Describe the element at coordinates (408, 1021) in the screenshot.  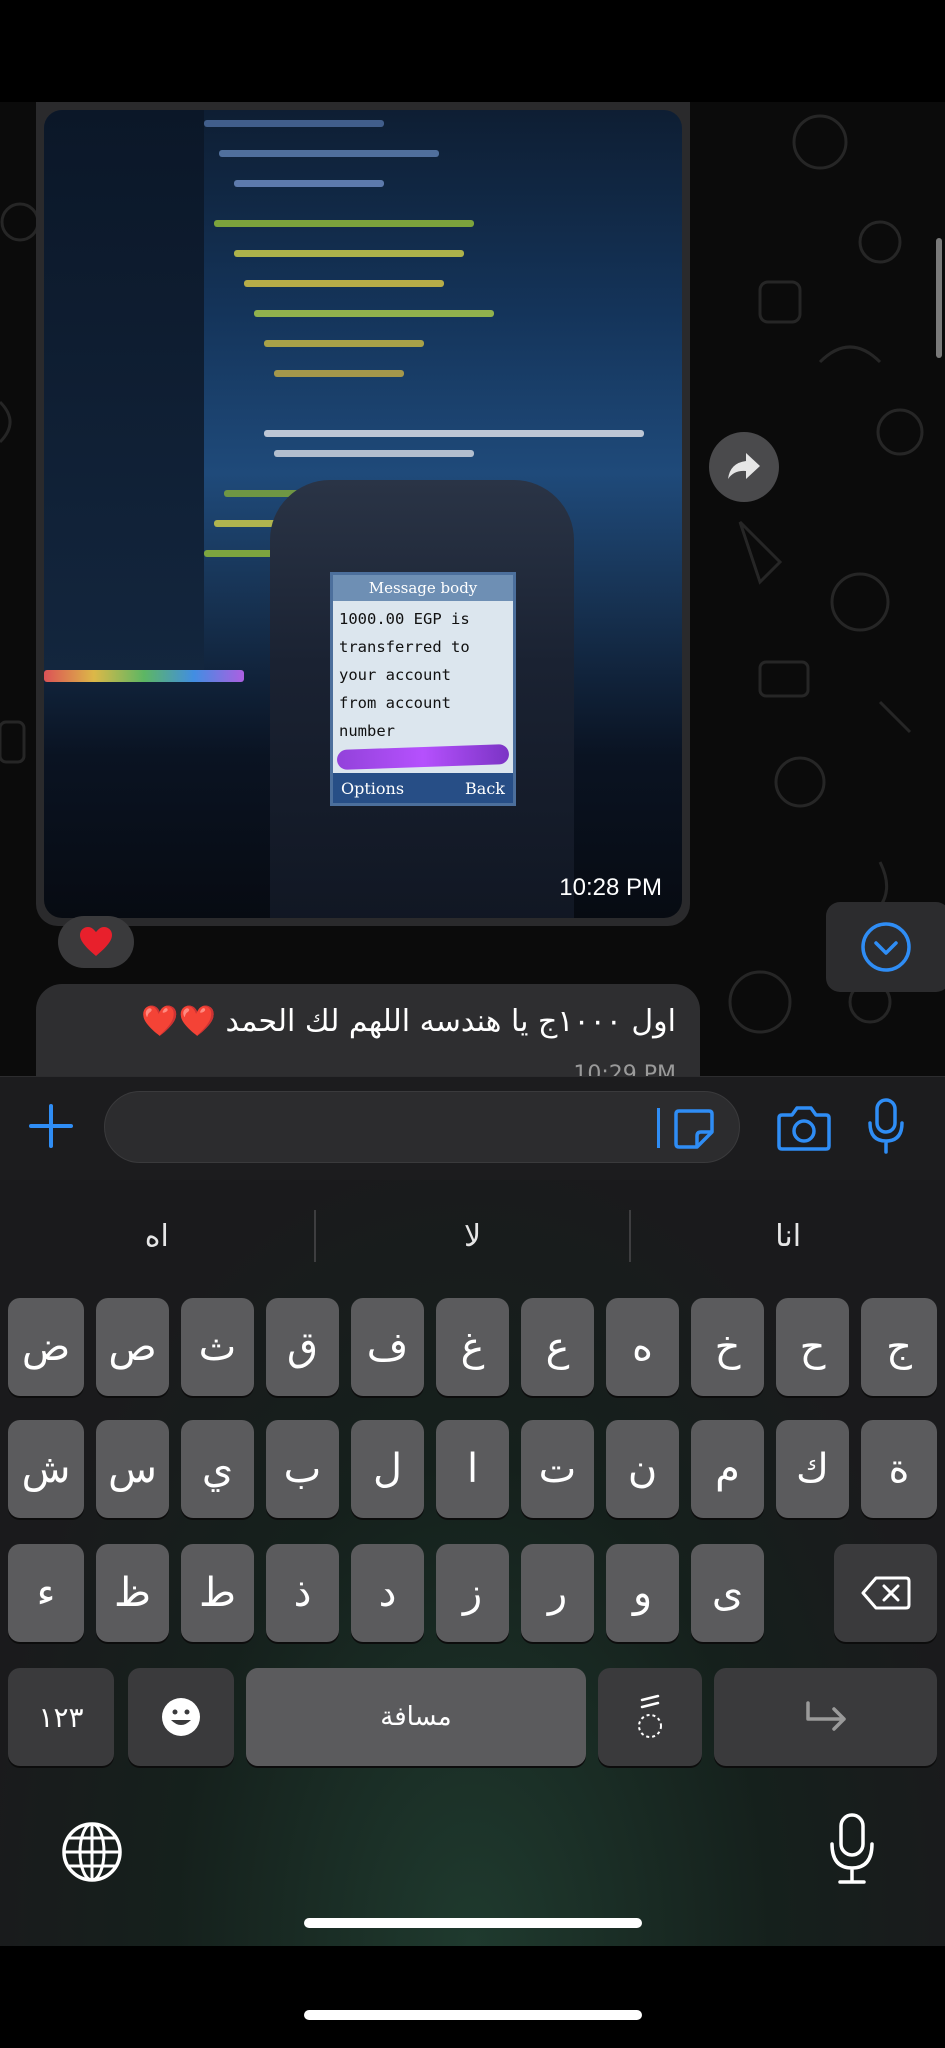
I see `message-text: اول ١٠٠٠ج يا هندسه اللهم لك الحمد ❤️❤️` at that location.